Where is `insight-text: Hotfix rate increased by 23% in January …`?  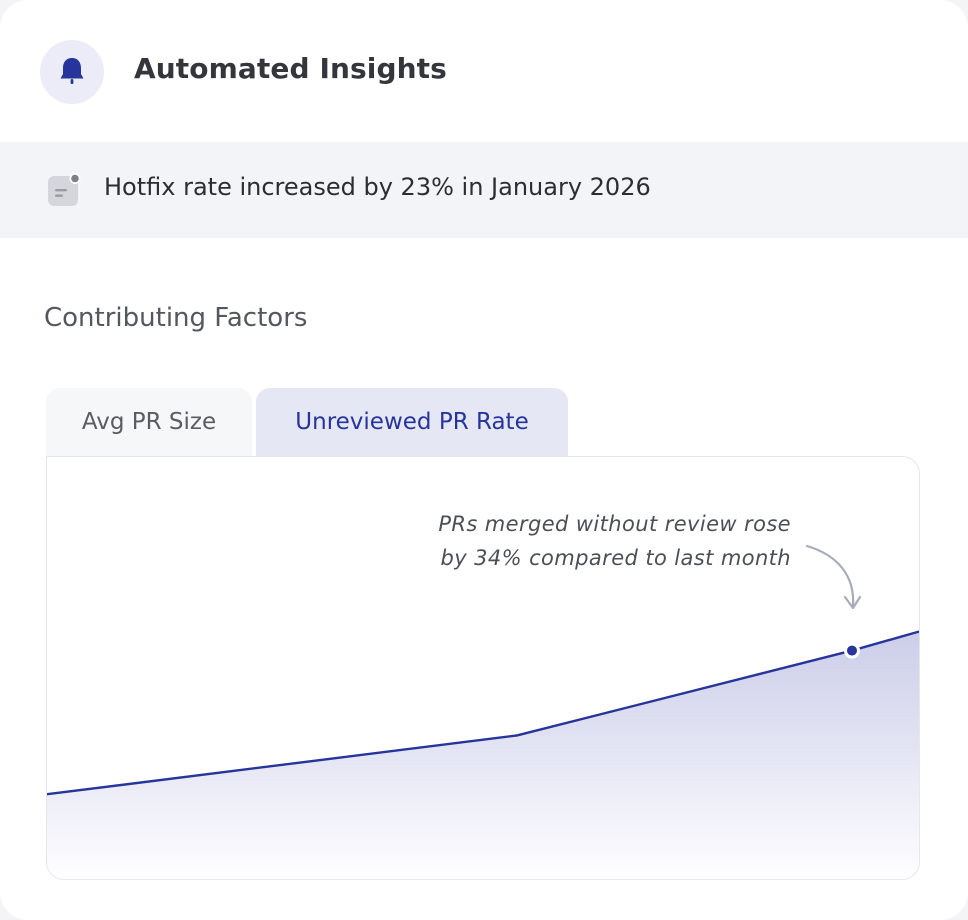 insight-text: Hotfix rate increased by 23% in January … is located at coordinates (377, 187).